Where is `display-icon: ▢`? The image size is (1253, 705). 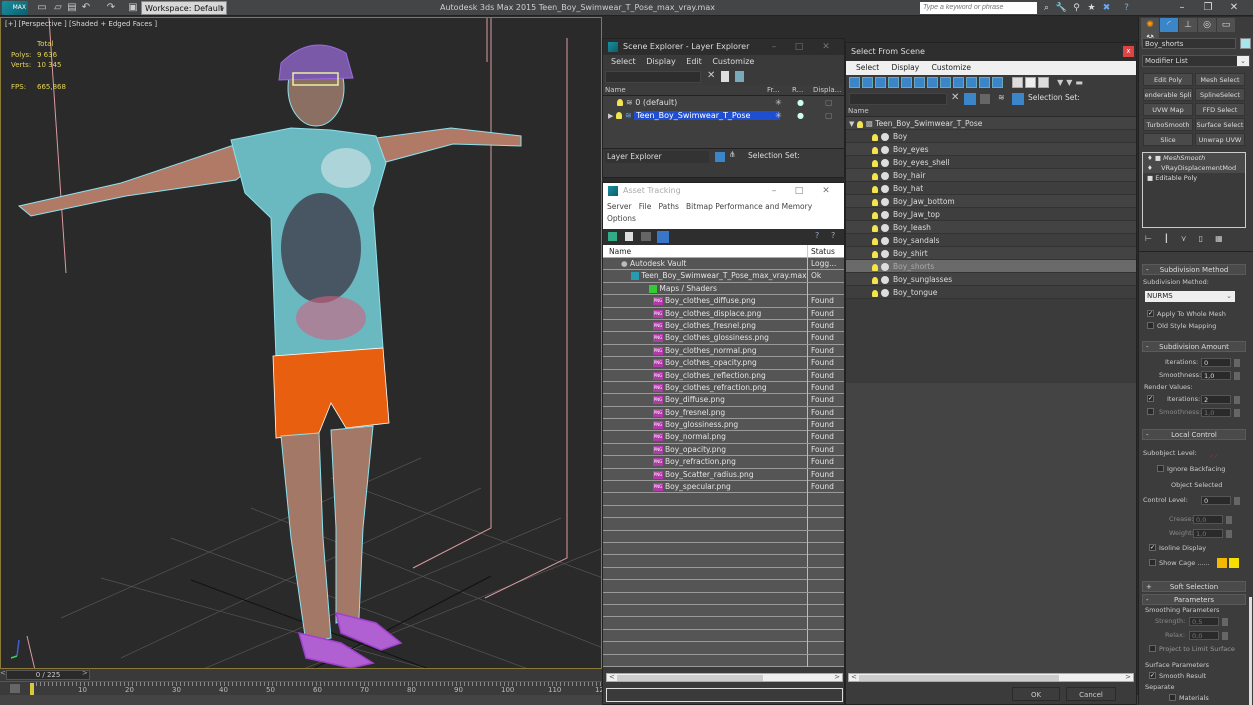
display-icon: ▢ is located at coordinates (829, 102).